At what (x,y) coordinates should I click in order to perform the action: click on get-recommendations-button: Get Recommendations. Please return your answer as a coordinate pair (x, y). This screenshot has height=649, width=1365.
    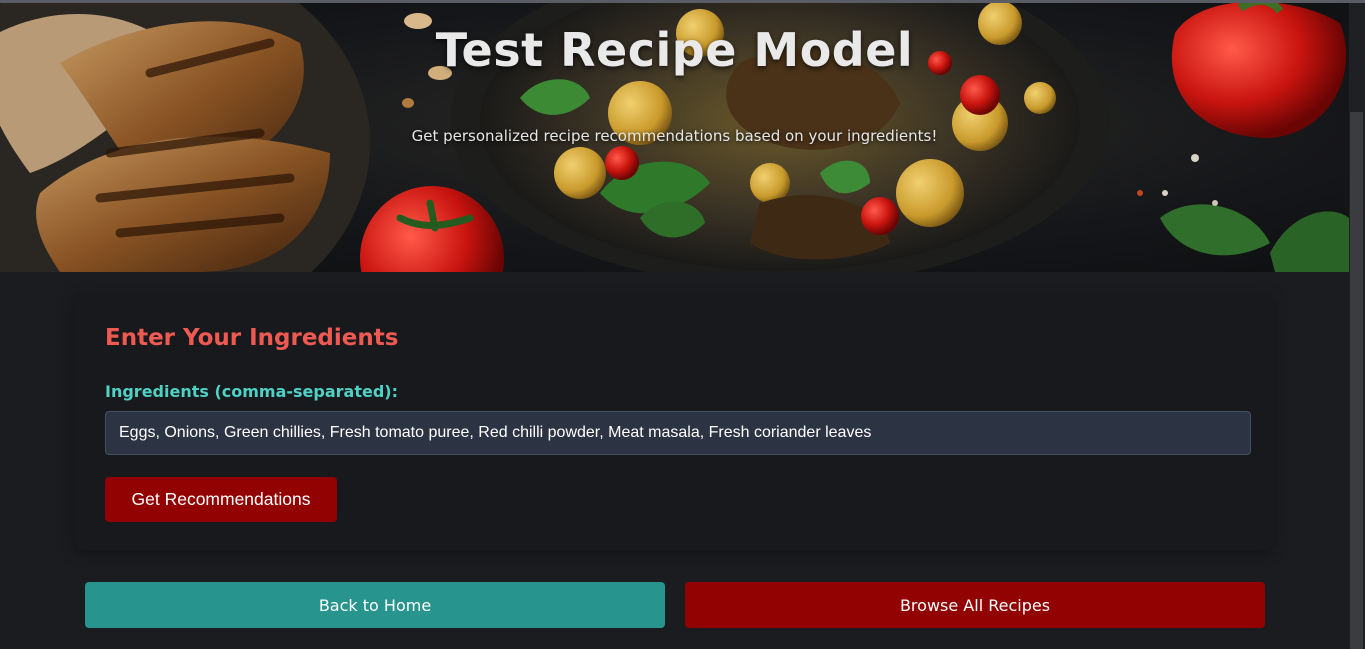
    Looking at the image, I should click on (221, 499).